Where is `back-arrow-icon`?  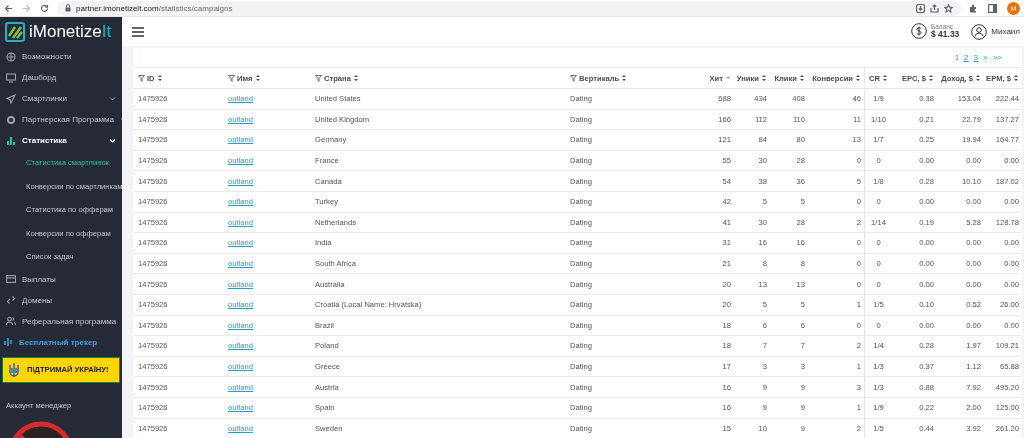 back-arrow-icon is located at coordinates (8, 8).